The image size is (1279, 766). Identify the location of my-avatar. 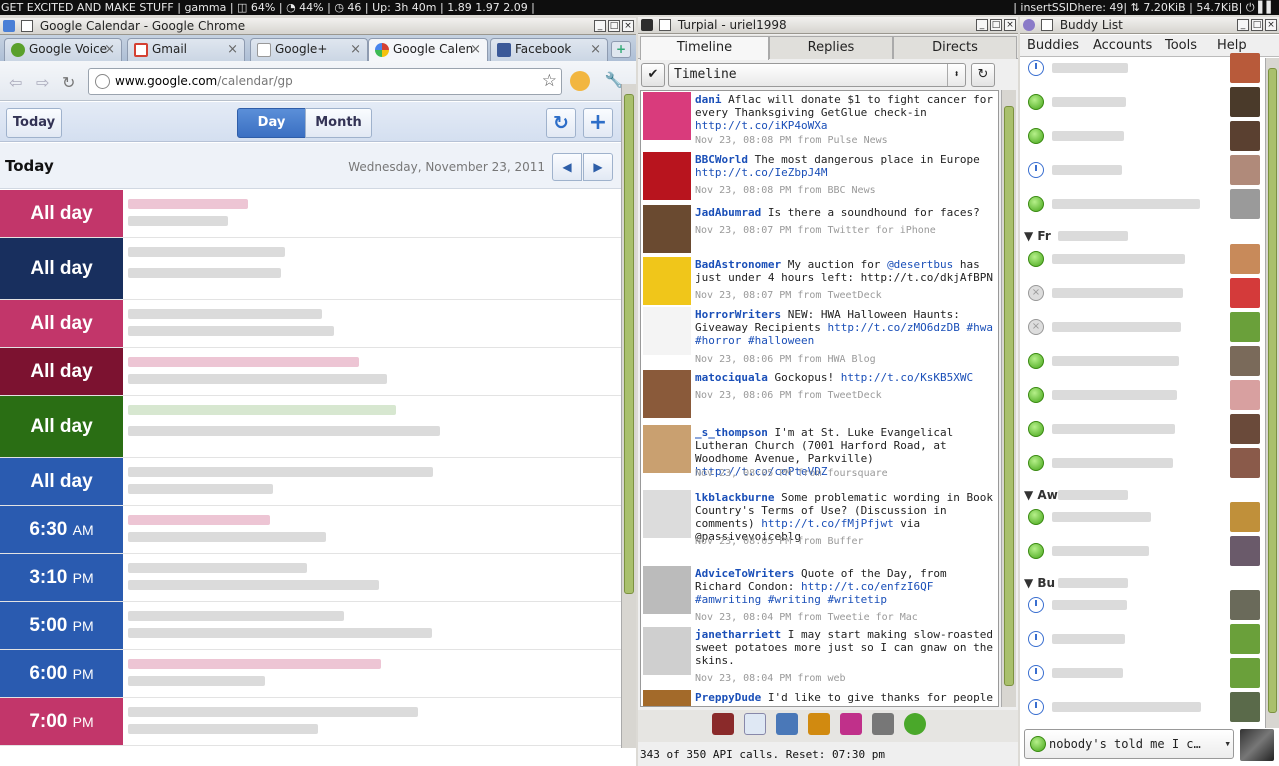
(1257, 745).